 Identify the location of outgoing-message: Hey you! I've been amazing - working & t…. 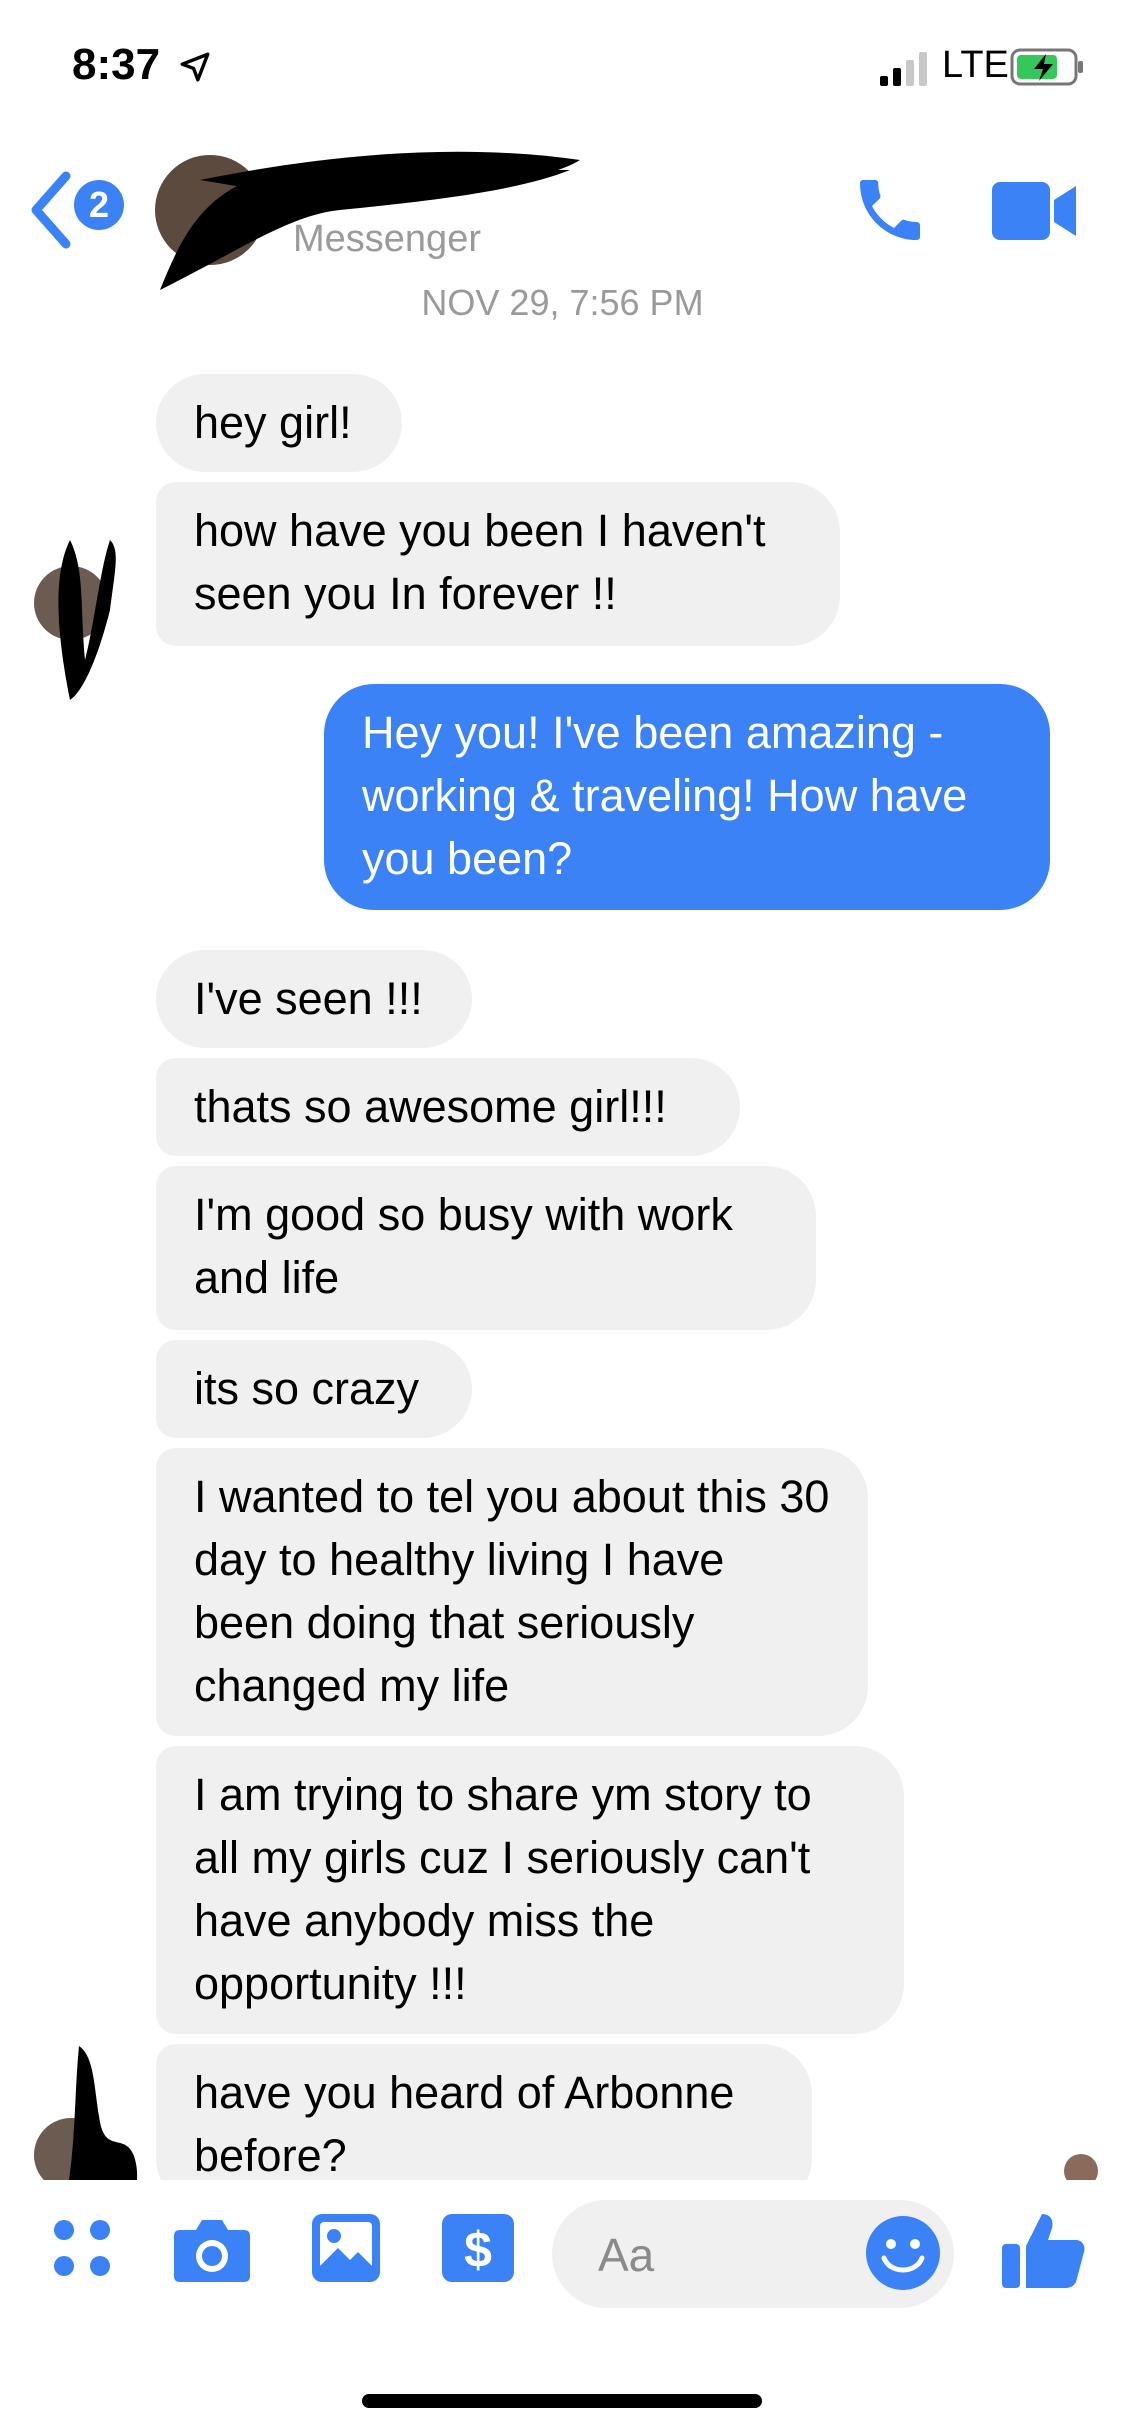
(687, 797).